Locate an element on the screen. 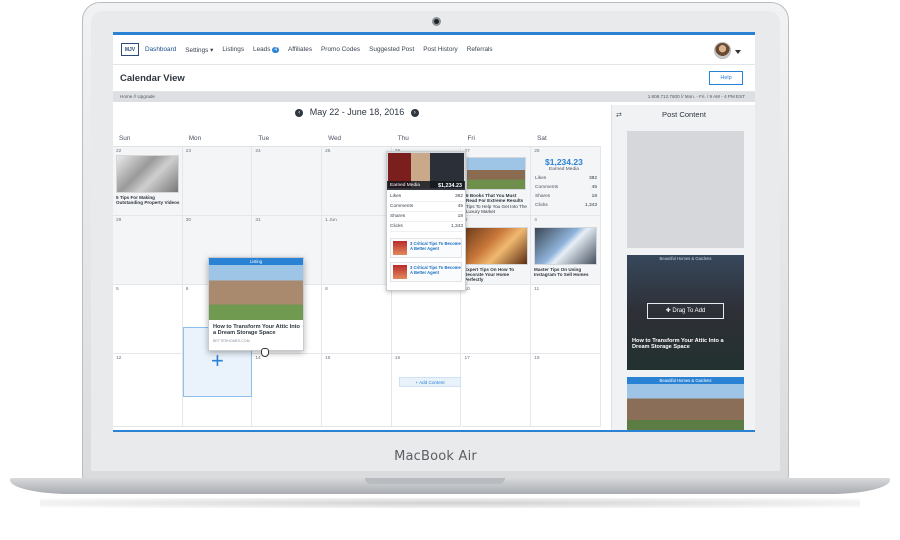  day-number: 18 is located at coordinates (537, 358).